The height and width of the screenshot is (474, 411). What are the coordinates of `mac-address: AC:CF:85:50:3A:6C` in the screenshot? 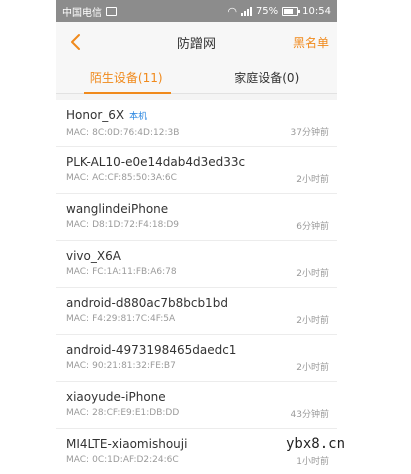 It's located at (134, 178).